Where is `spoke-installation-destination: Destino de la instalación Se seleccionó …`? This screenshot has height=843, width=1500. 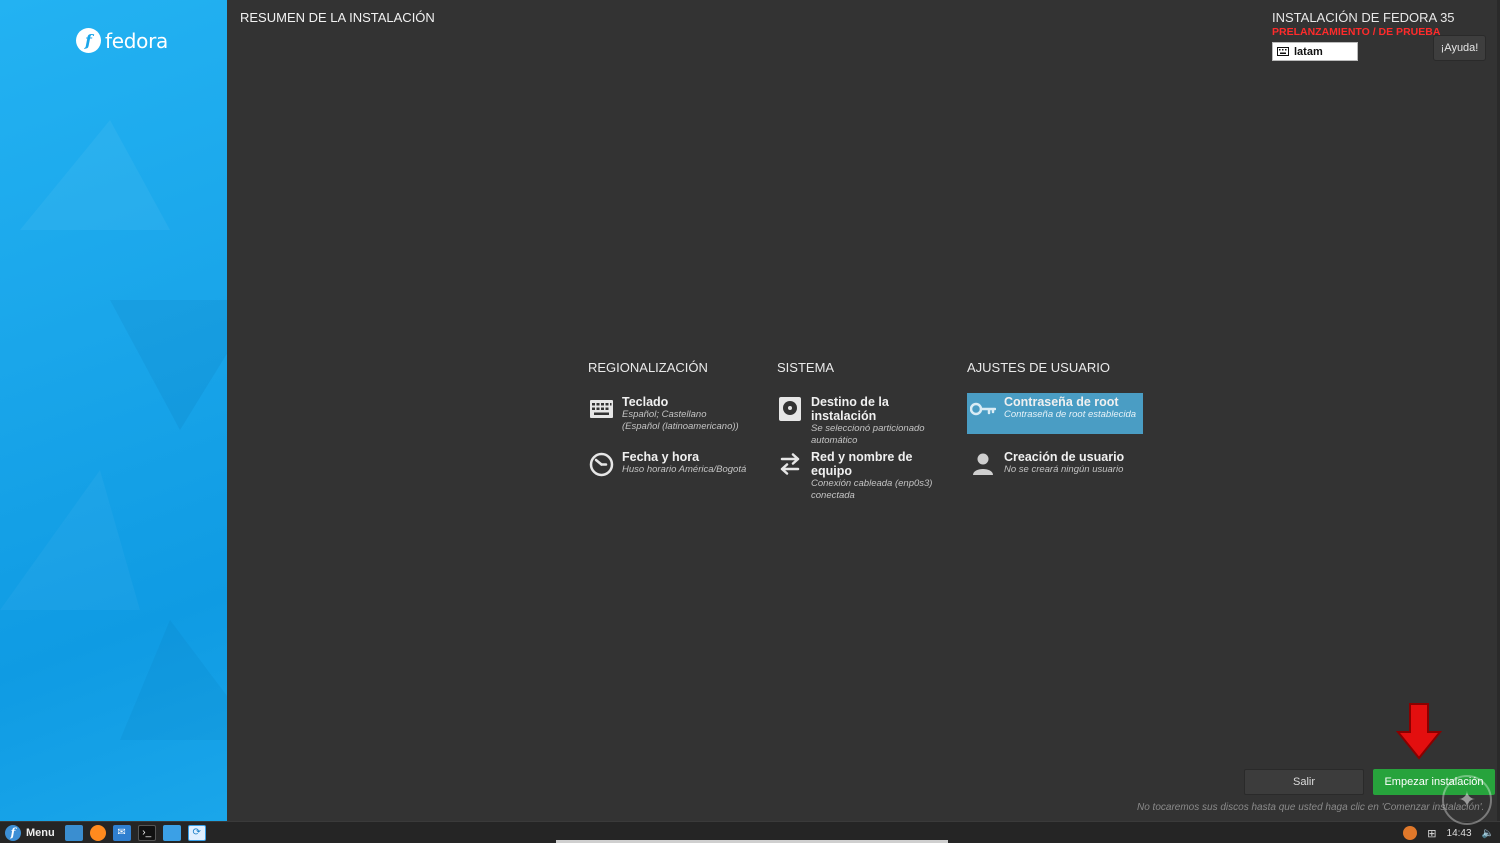 spoke-installation-destination: Destino de la instalación Se seleccionó … is located at coordinates (865, 419).